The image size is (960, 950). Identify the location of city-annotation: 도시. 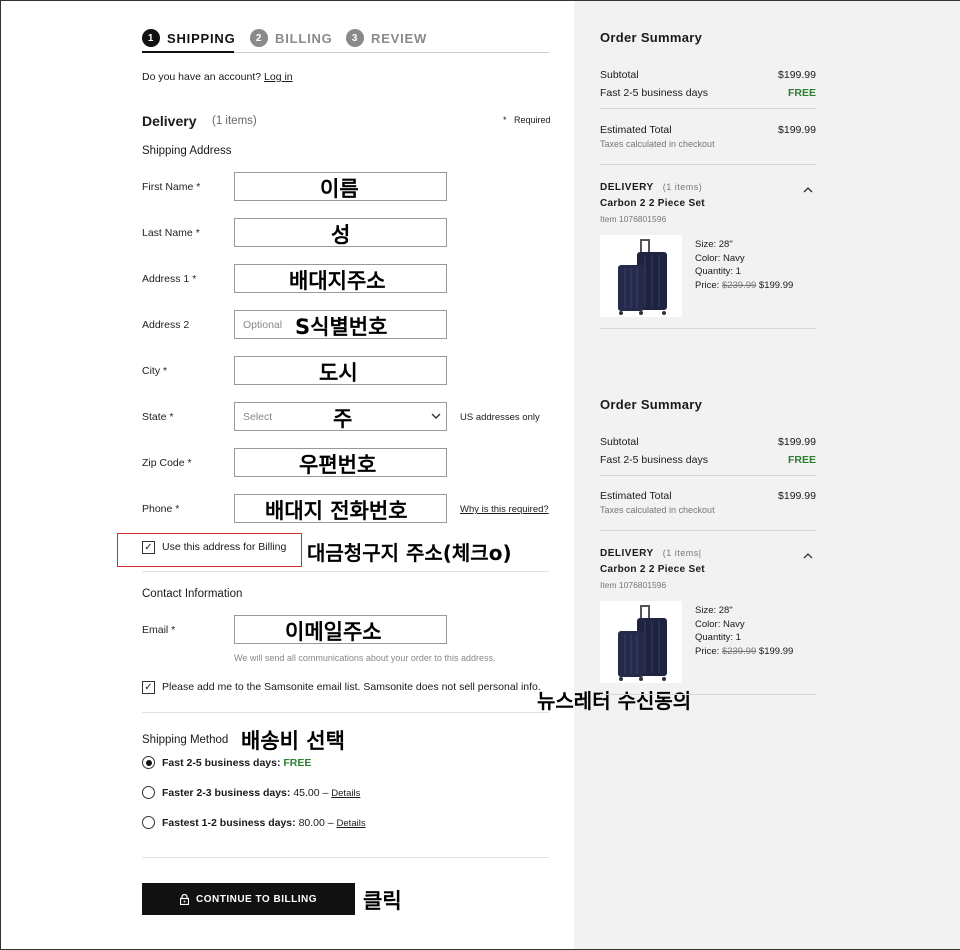
(338, 373).